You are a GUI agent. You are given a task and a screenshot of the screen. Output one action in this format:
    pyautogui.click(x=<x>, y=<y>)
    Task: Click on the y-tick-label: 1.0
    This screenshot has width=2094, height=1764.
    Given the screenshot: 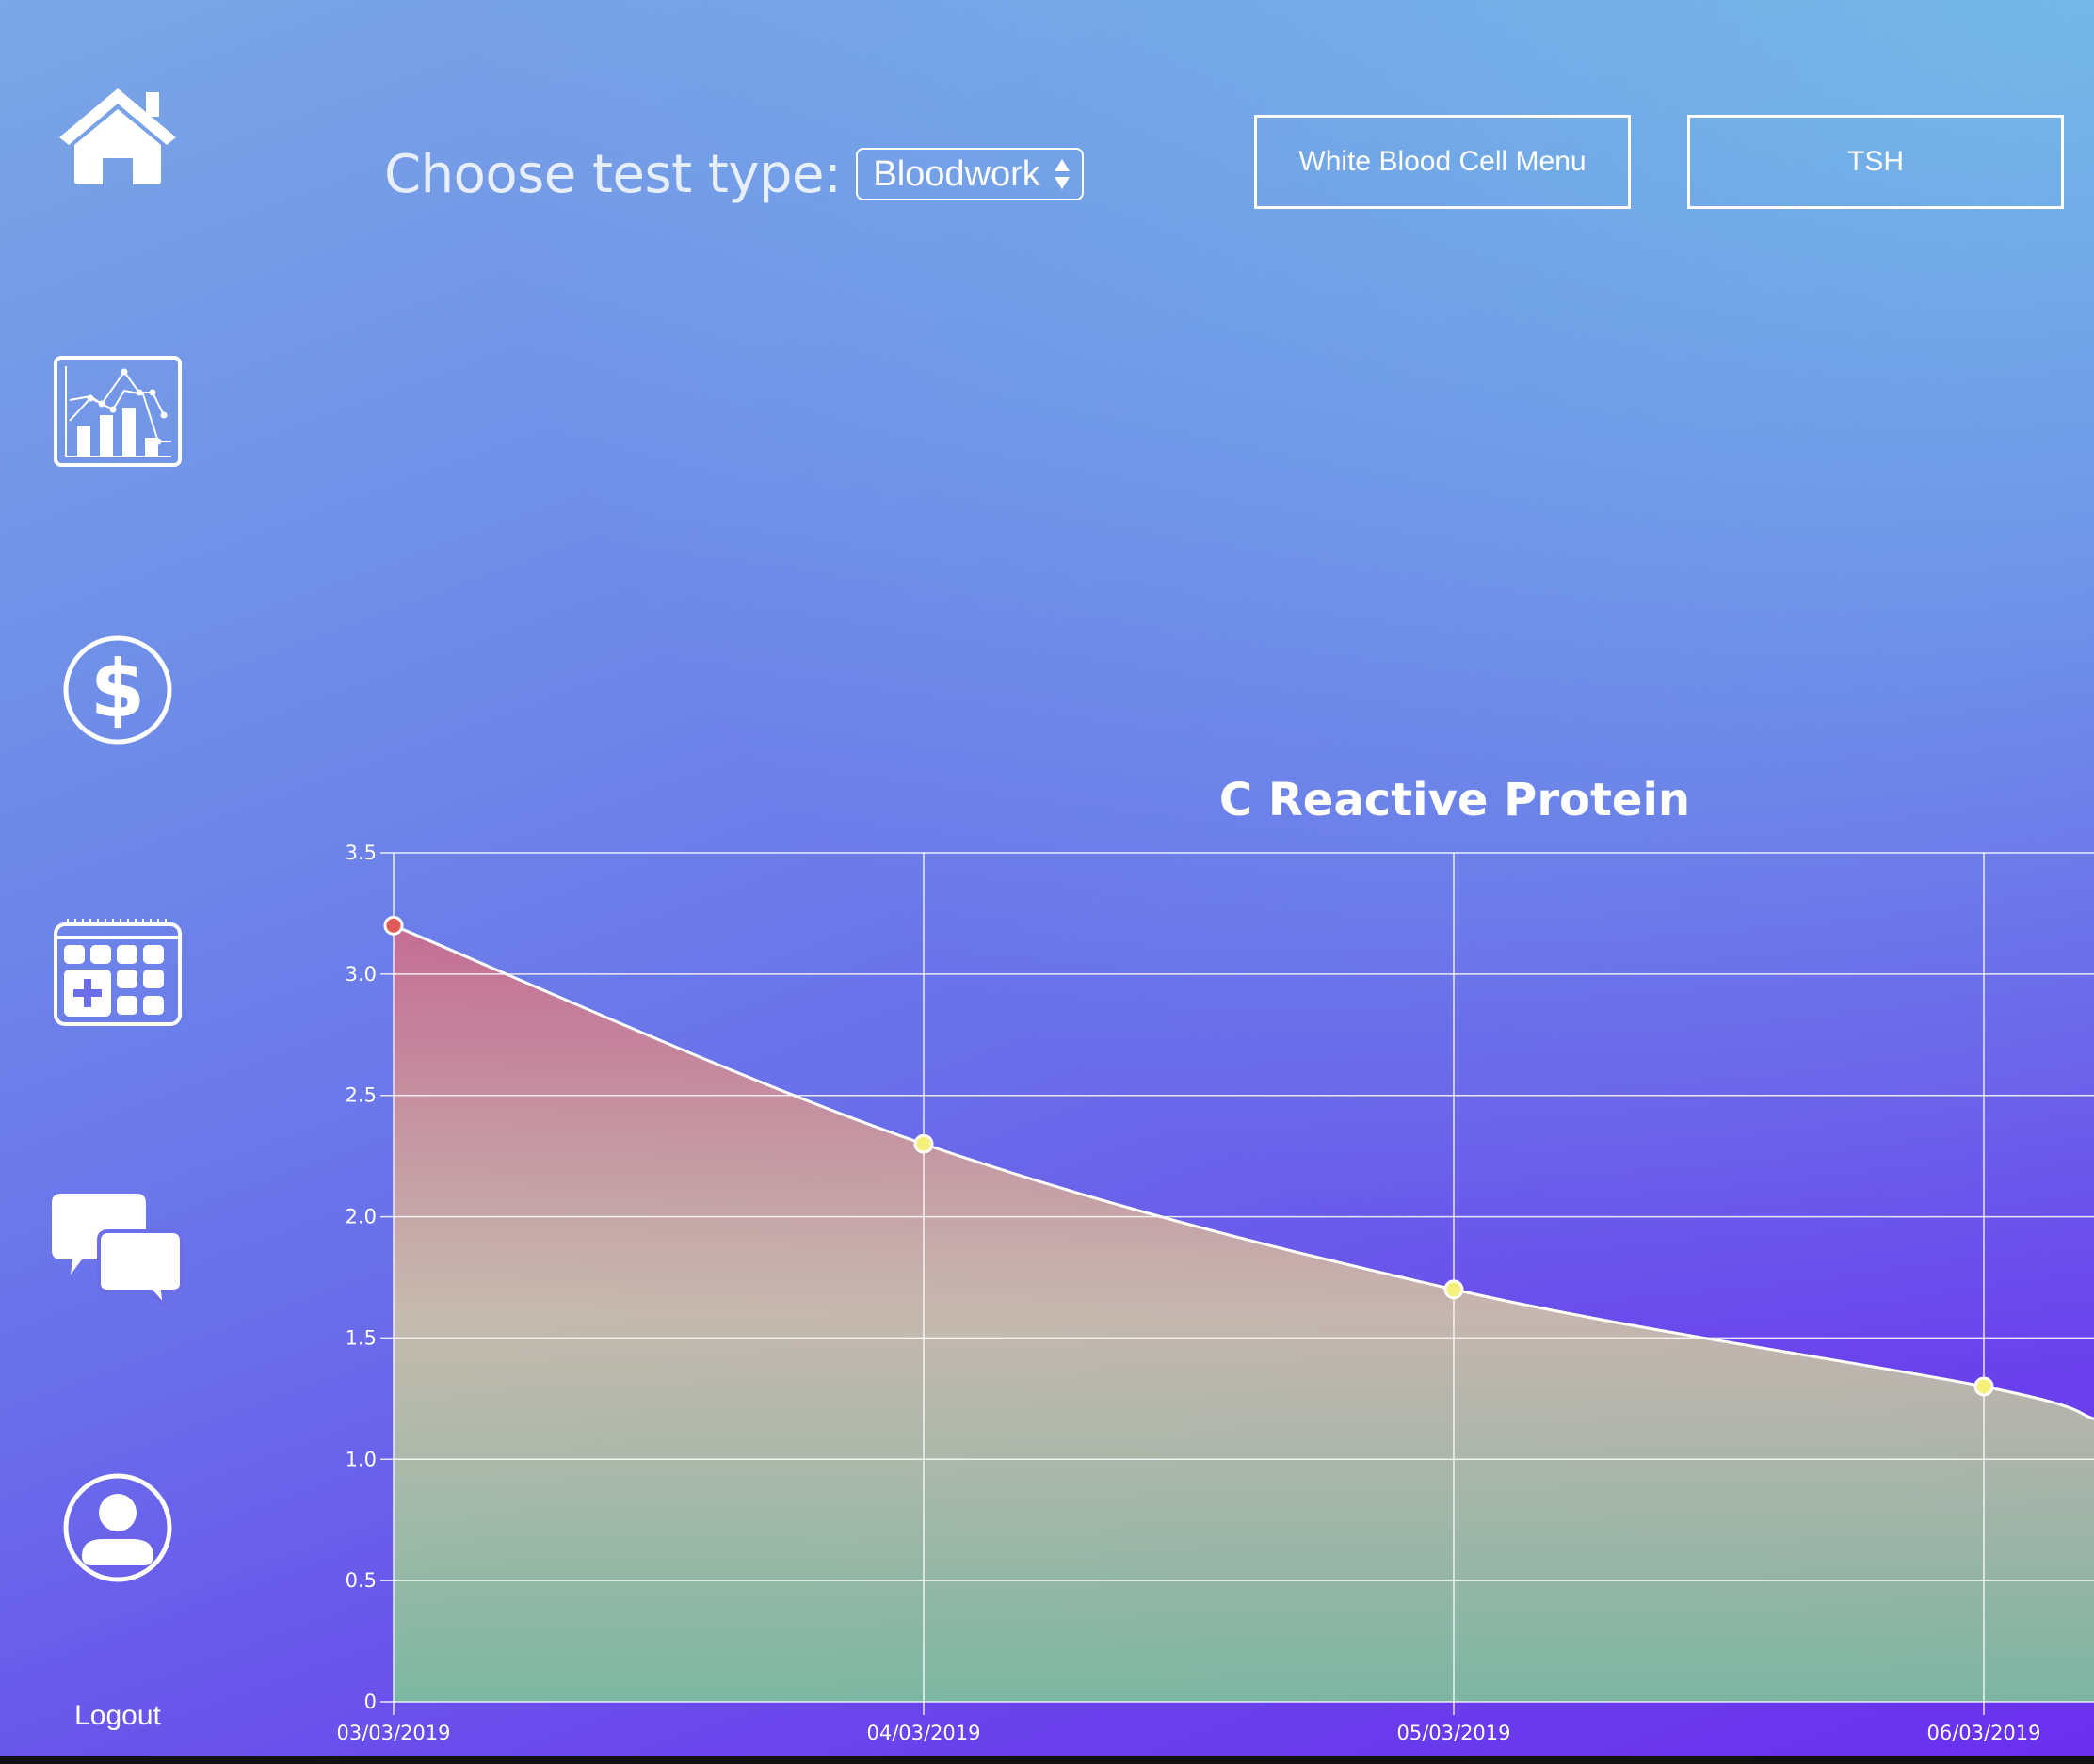 What is the action you would take?
    pyautogui.click(x=361, y=1459)
    